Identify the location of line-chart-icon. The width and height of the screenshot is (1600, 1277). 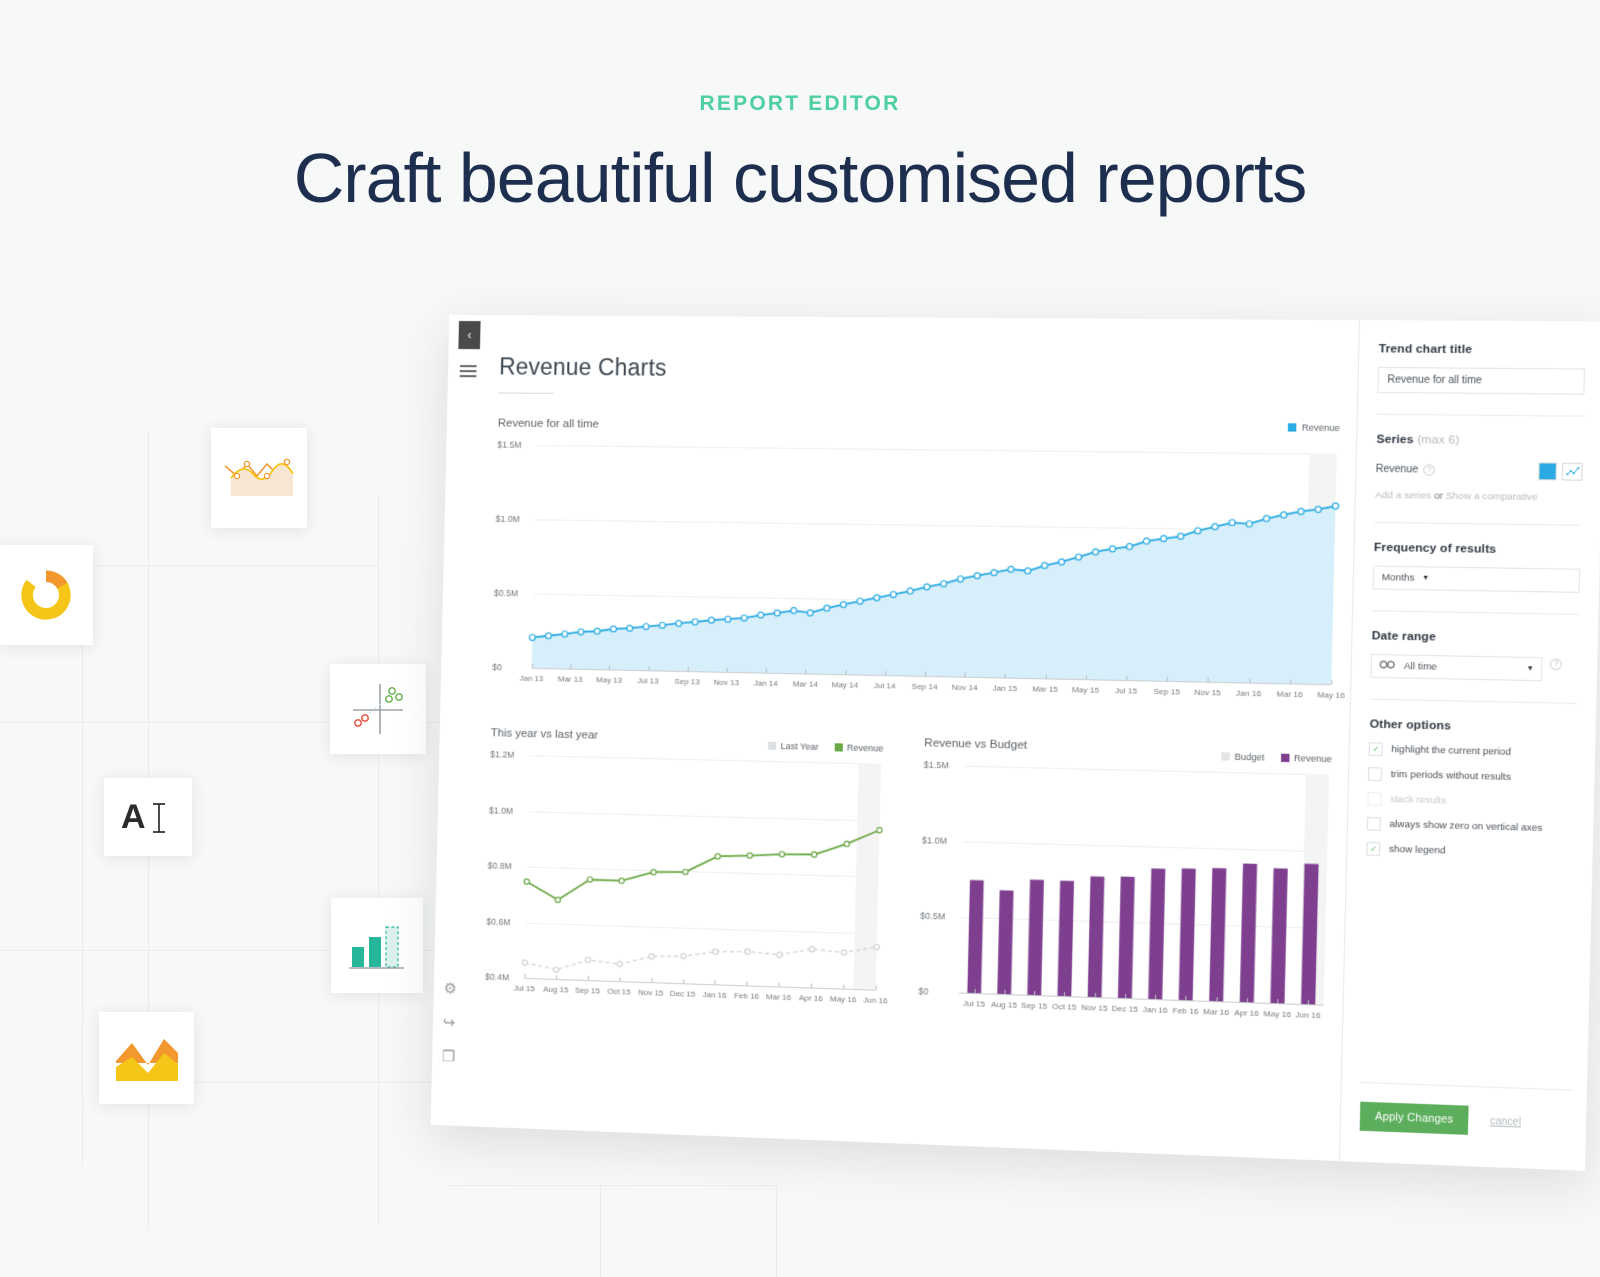
(1572, 471).